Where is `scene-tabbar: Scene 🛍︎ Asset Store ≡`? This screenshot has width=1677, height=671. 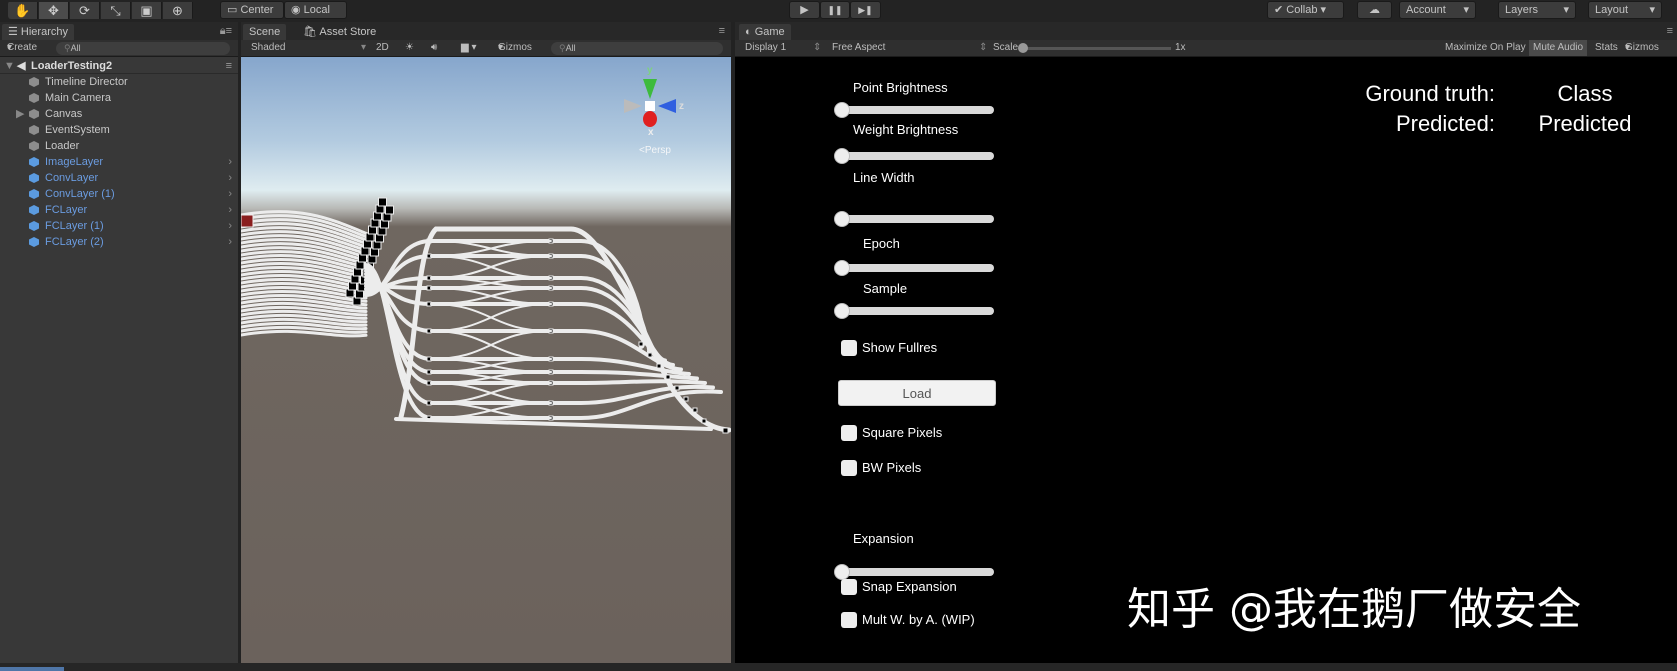 scene-tabbar: Scene 🛍︎ Asset Store ≡ is located at coordinates (486, 31).